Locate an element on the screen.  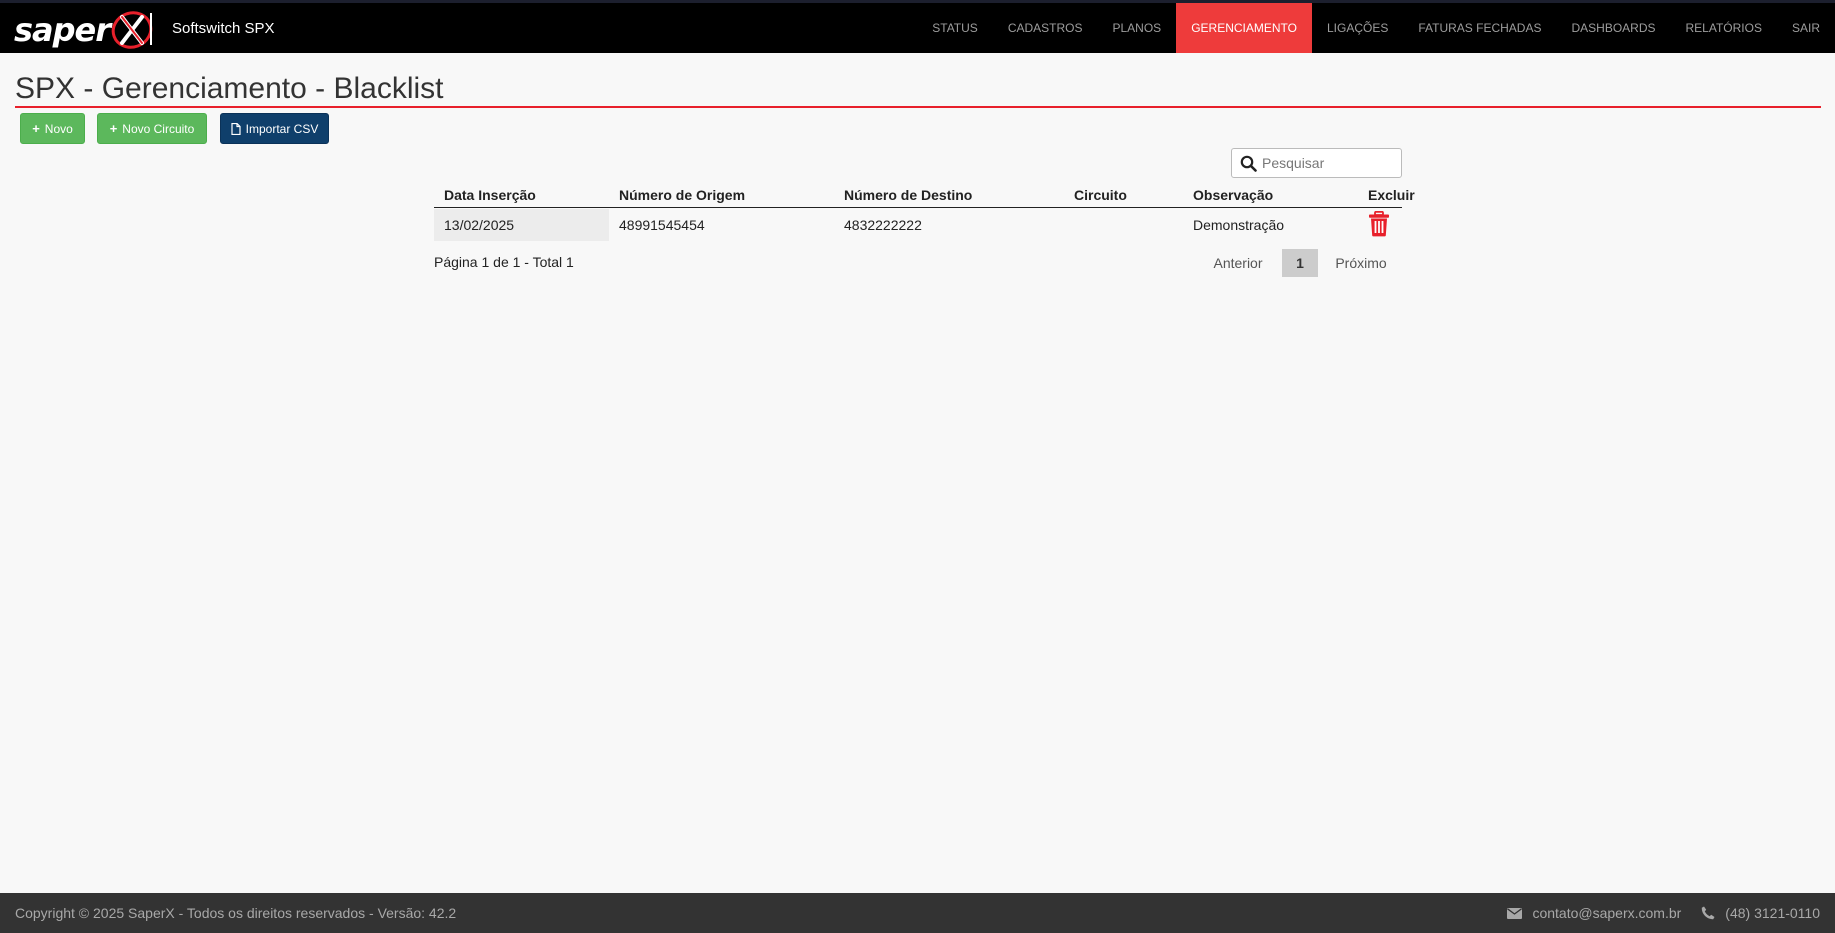
brand: saper is located at coordinates (84, 30).